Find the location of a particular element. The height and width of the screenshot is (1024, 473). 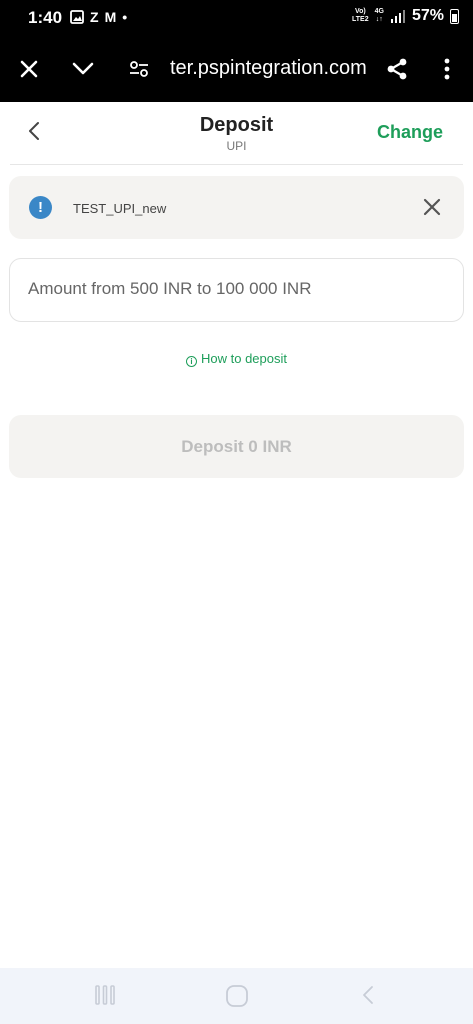

deposit-button: Deposit 0 INR is located at coordinates (236, 446).